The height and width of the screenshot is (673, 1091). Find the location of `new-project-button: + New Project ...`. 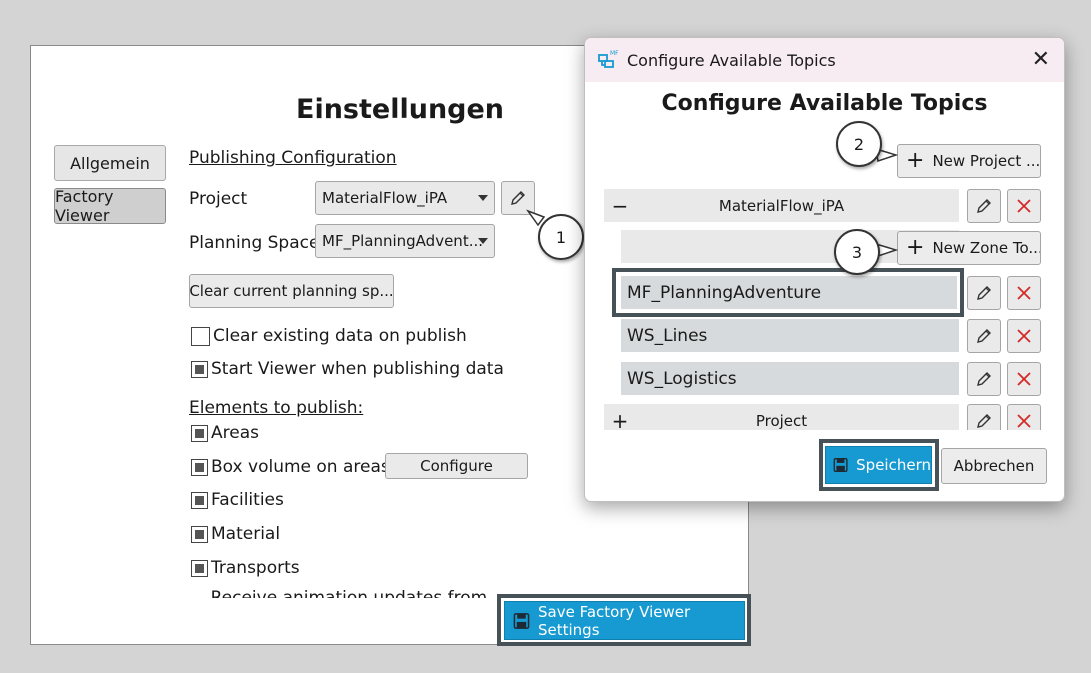

new-project-button: + New Project ... is located at coordinates (969, 161).